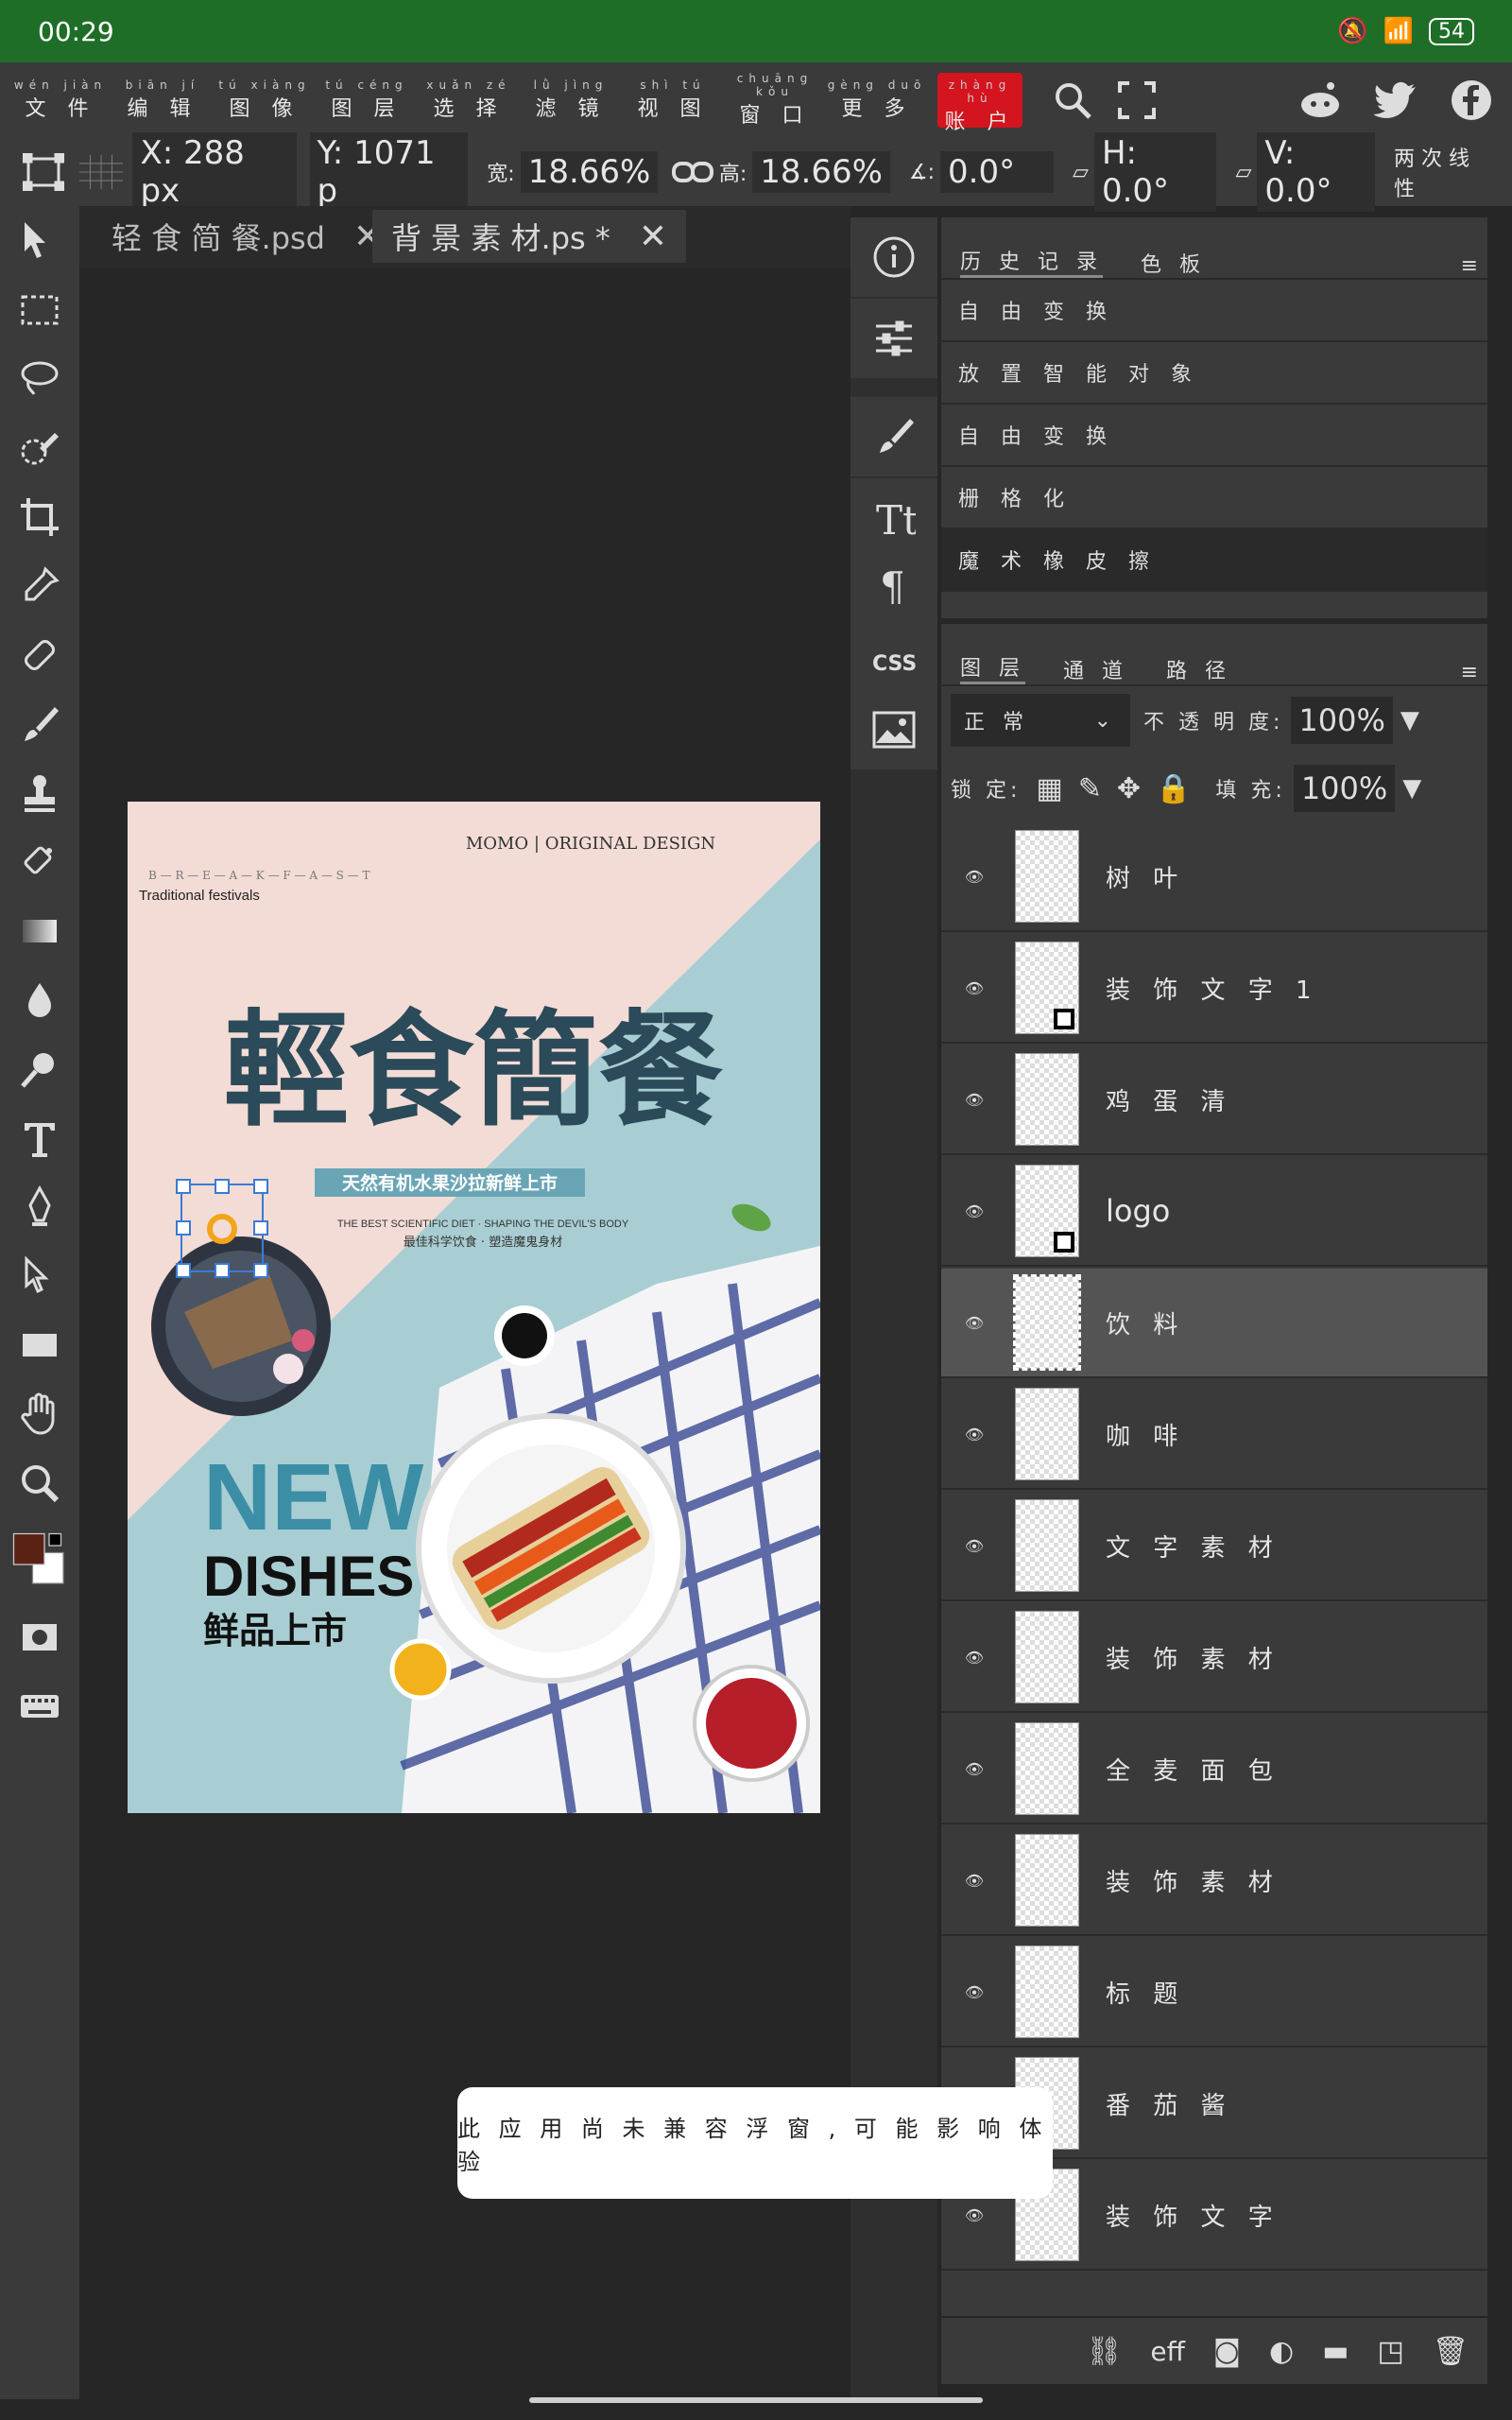 The width and height of the screenshot is (1512, 2420). Describe the element at coordinates (469, 100) in the screenshot. I see `menu-select: xuǎn zé 选 择` at that location.